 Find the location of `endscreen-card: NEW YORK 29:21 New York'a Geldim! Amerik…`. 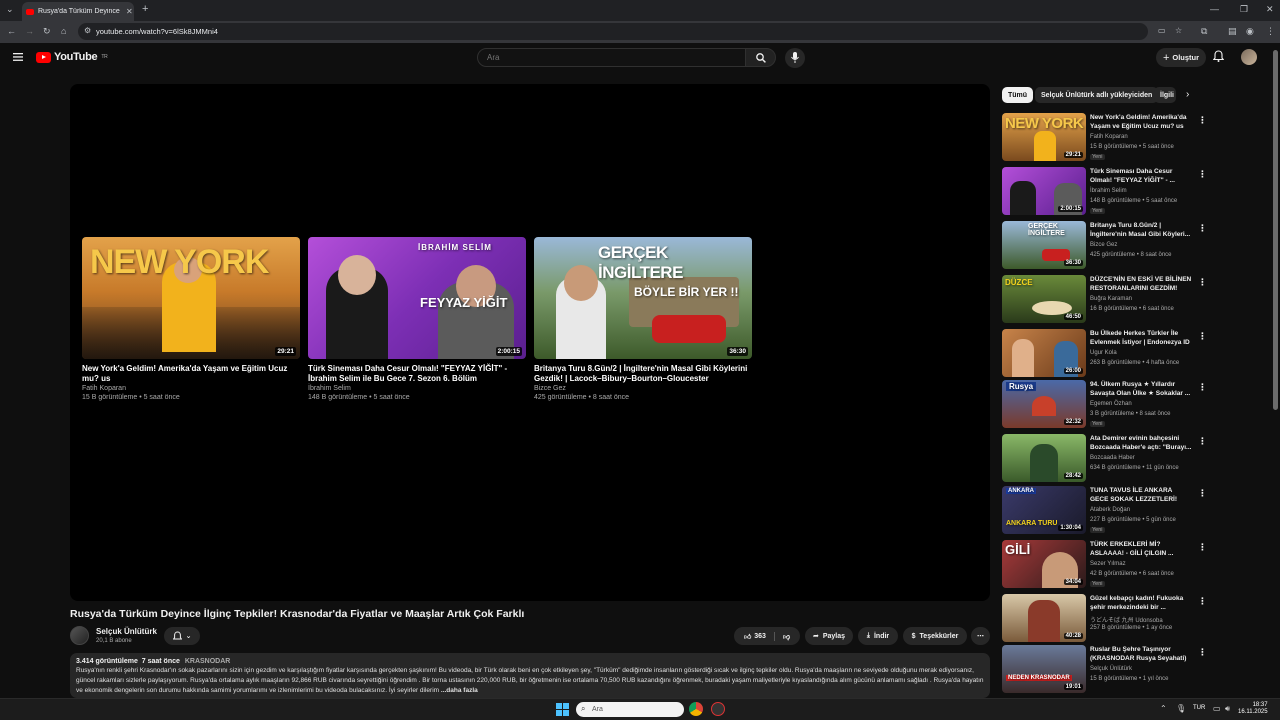

endscreen-card: NEW YORK 29:21 New York'a Geldim! Amerik… is located at coordinates (191, 319).